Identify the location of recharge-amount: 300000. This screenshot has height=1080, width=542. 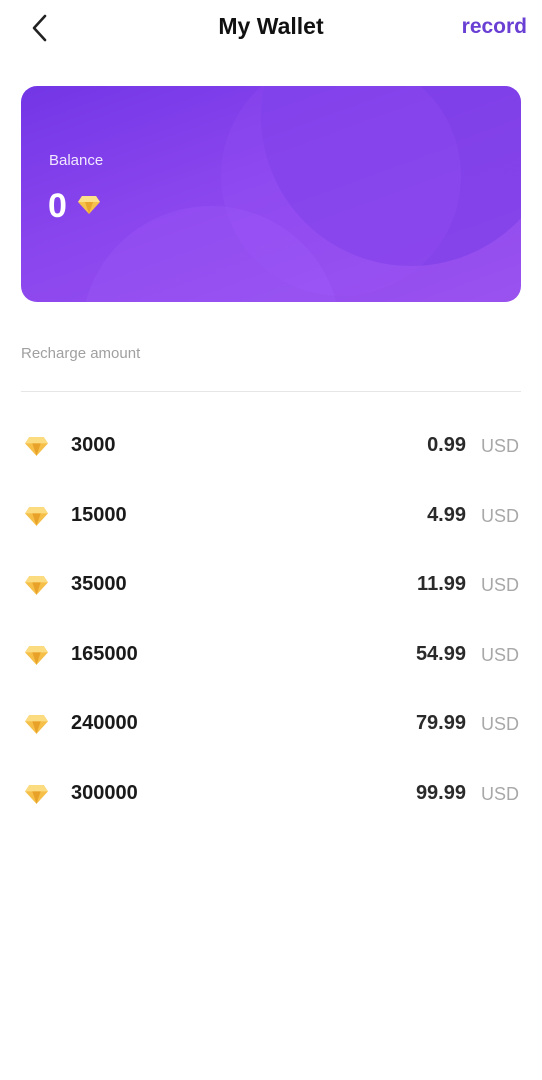
(104, 792).